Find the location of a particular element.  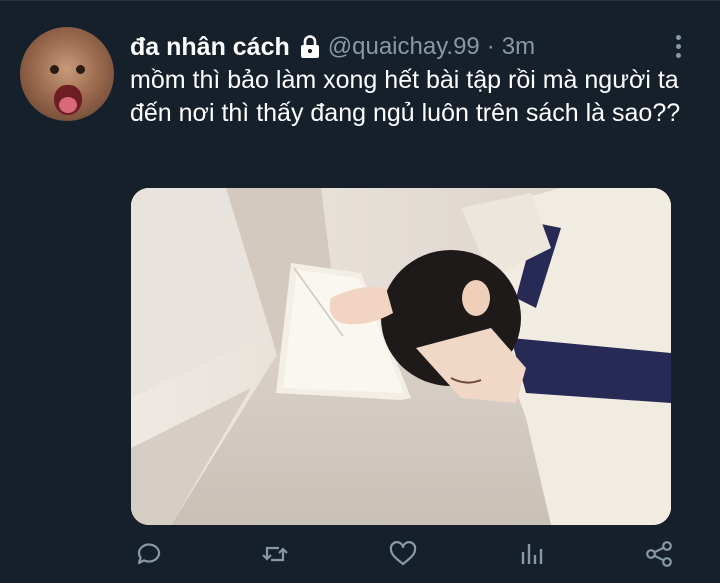

like-icon is located at coordinates (403, 554).